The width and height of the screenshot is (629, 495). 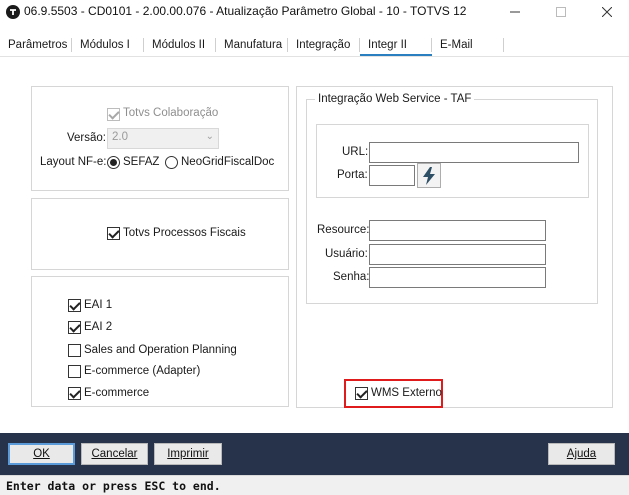 I want to click on ok-button: OK, so click(x=41, y=454).